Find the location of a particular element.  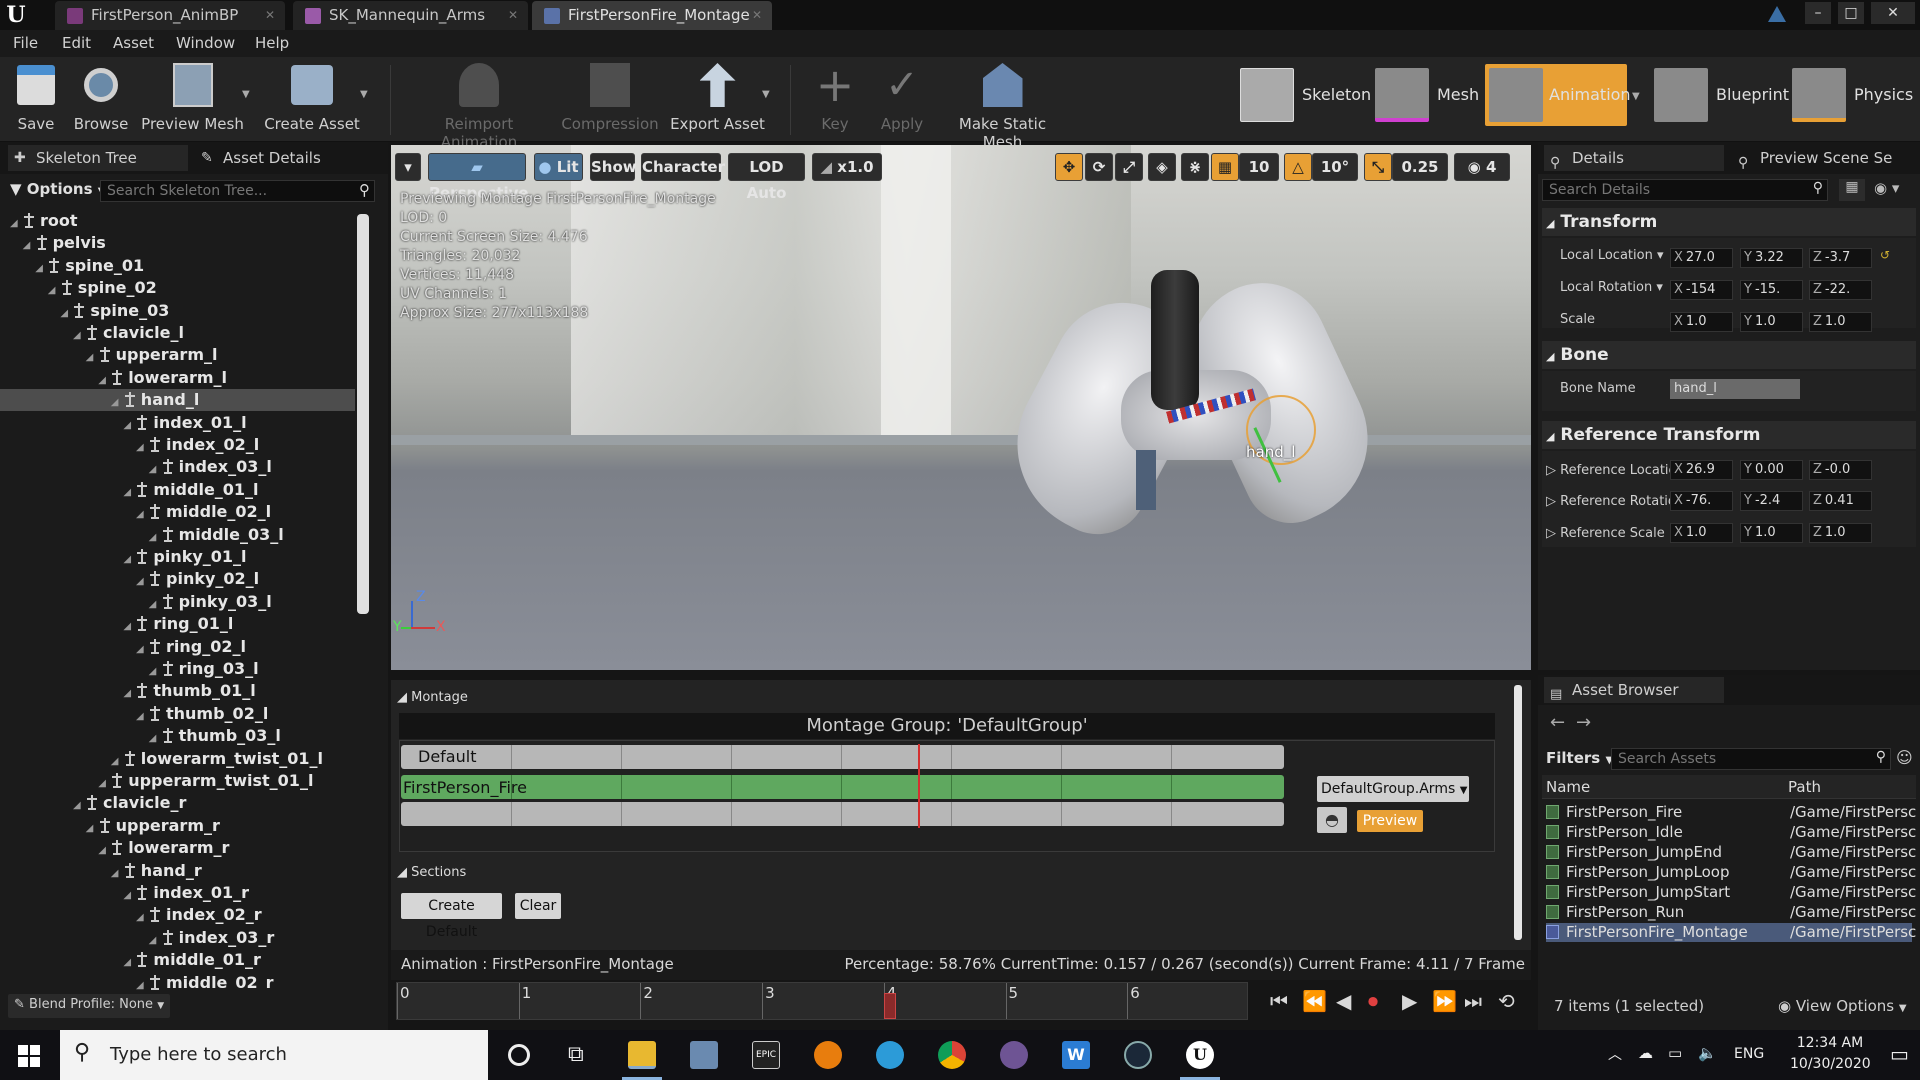

tree-row: ◢ clavicle_l is located at coordinates (97, 333).